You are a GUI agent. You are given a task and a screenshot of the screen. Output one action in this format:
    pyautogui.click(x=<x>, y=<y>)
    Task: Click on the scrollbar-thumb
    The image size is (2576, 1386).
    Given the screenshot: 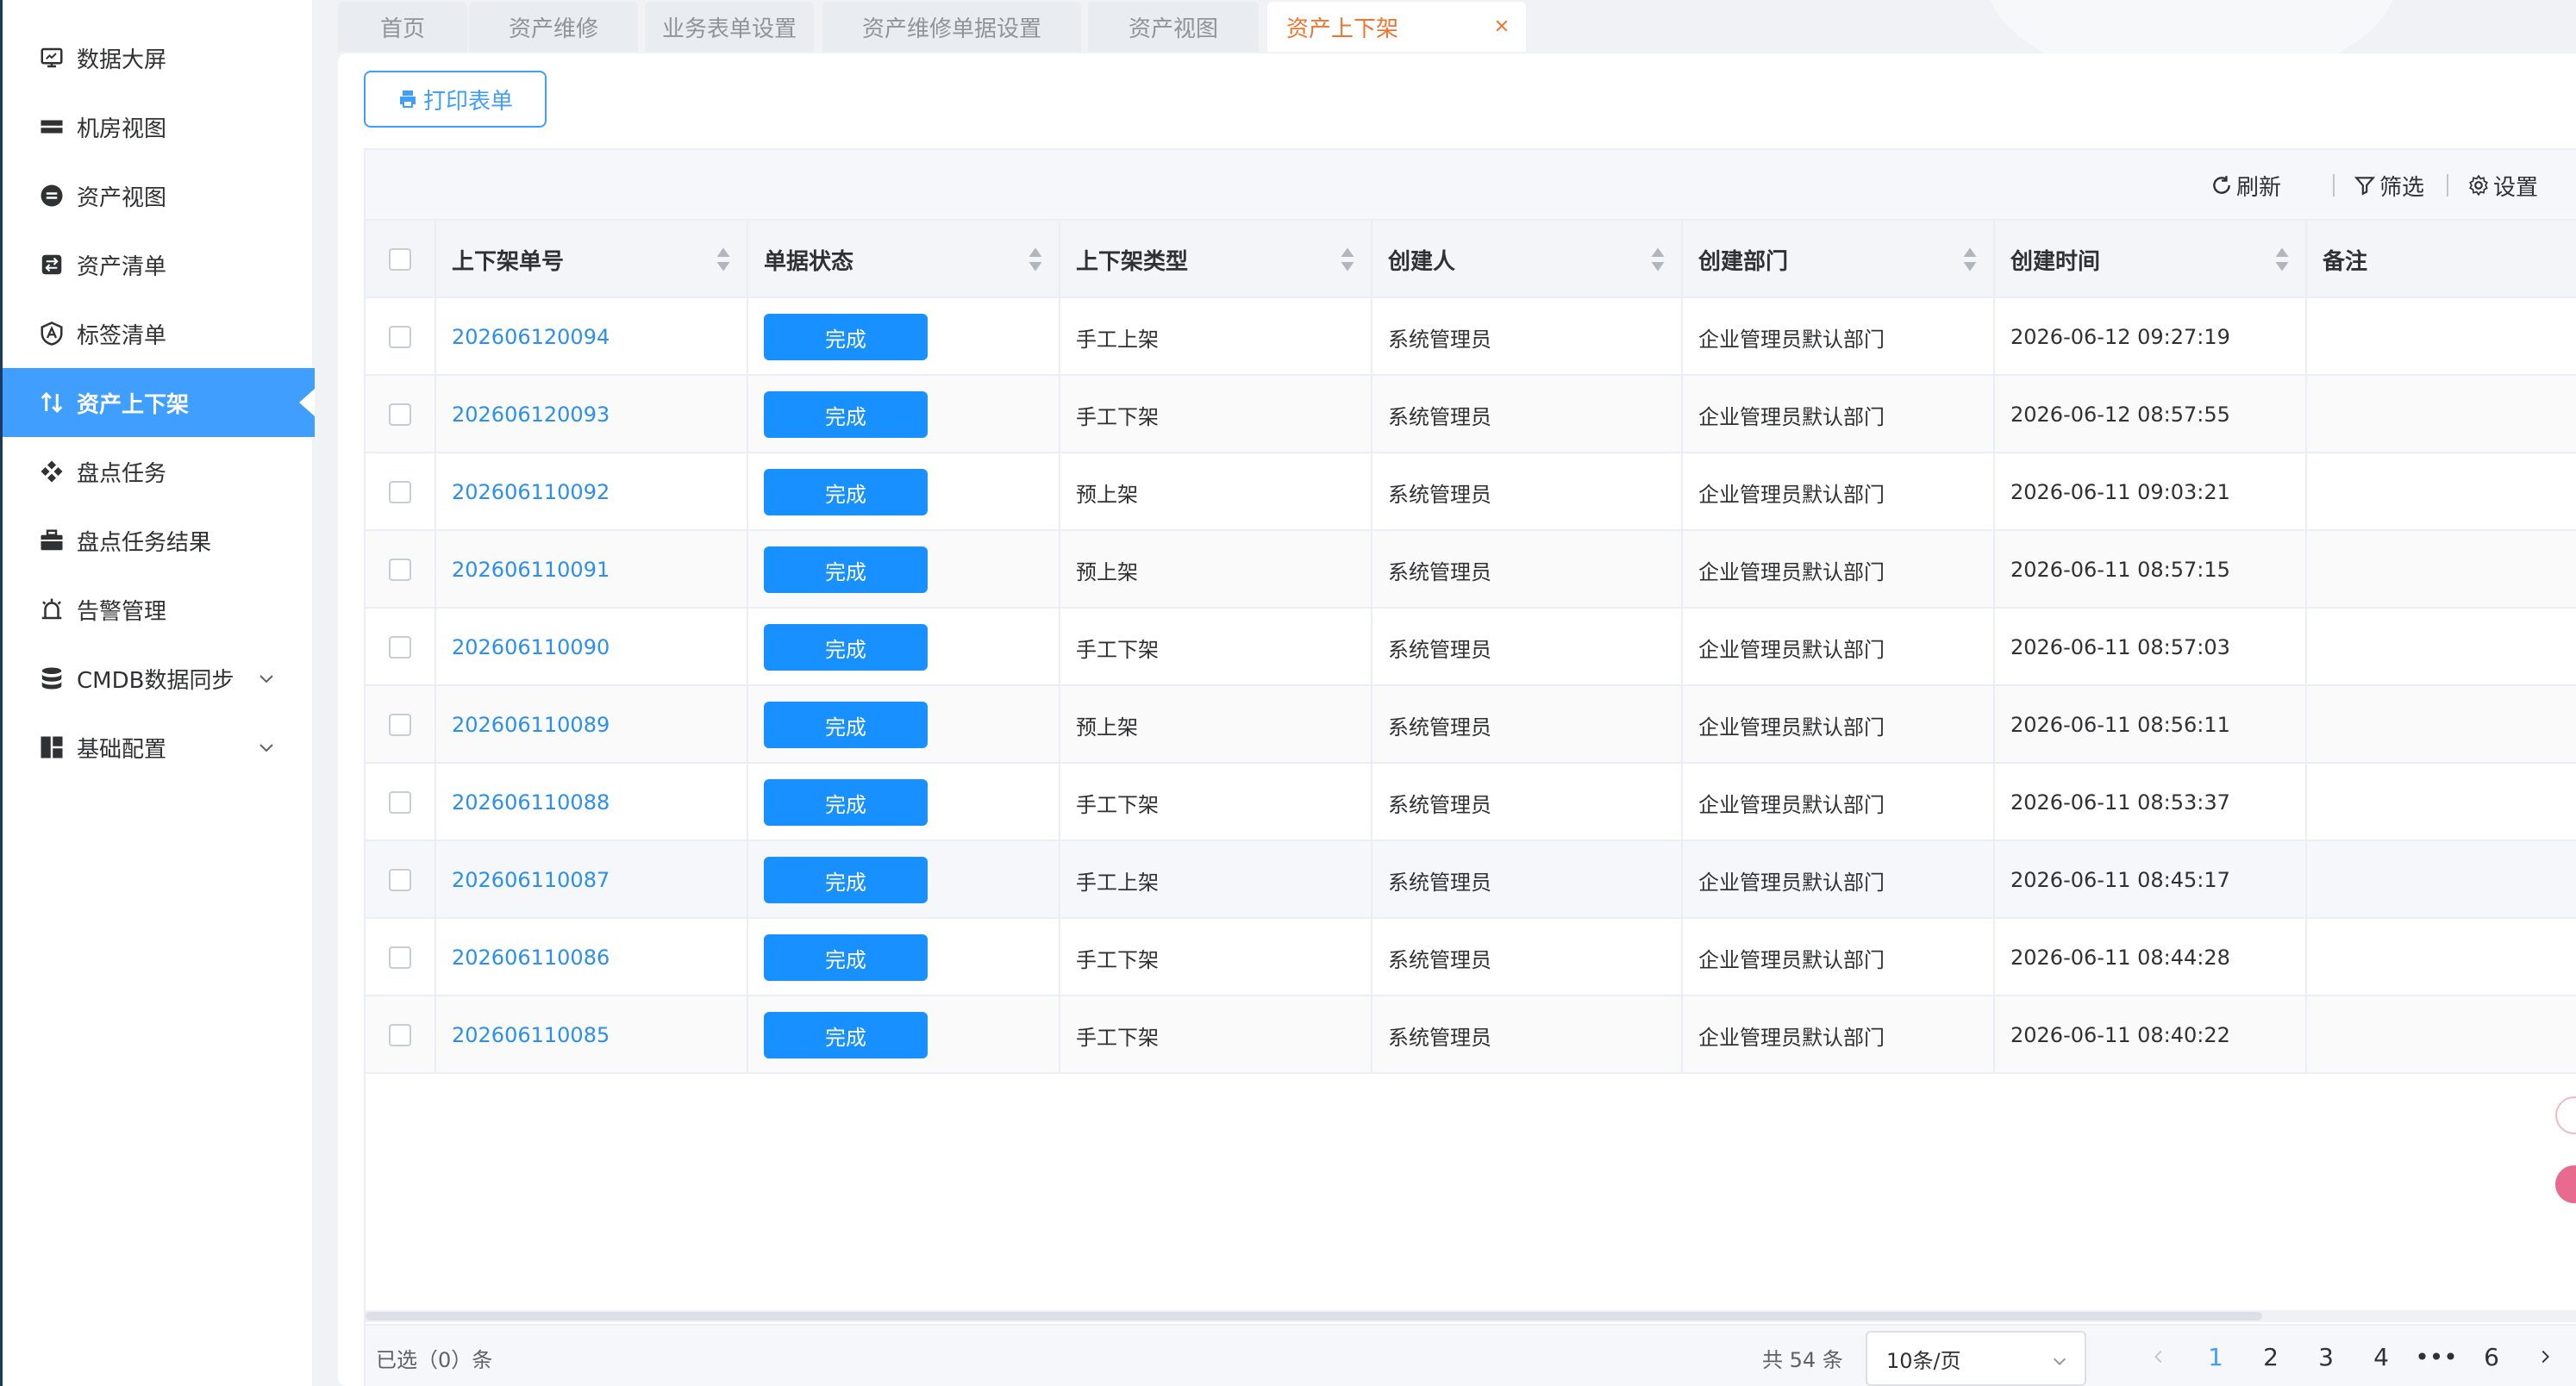 What is the action you would take?
    pyautogui.click(x=1314, y=1316)
    